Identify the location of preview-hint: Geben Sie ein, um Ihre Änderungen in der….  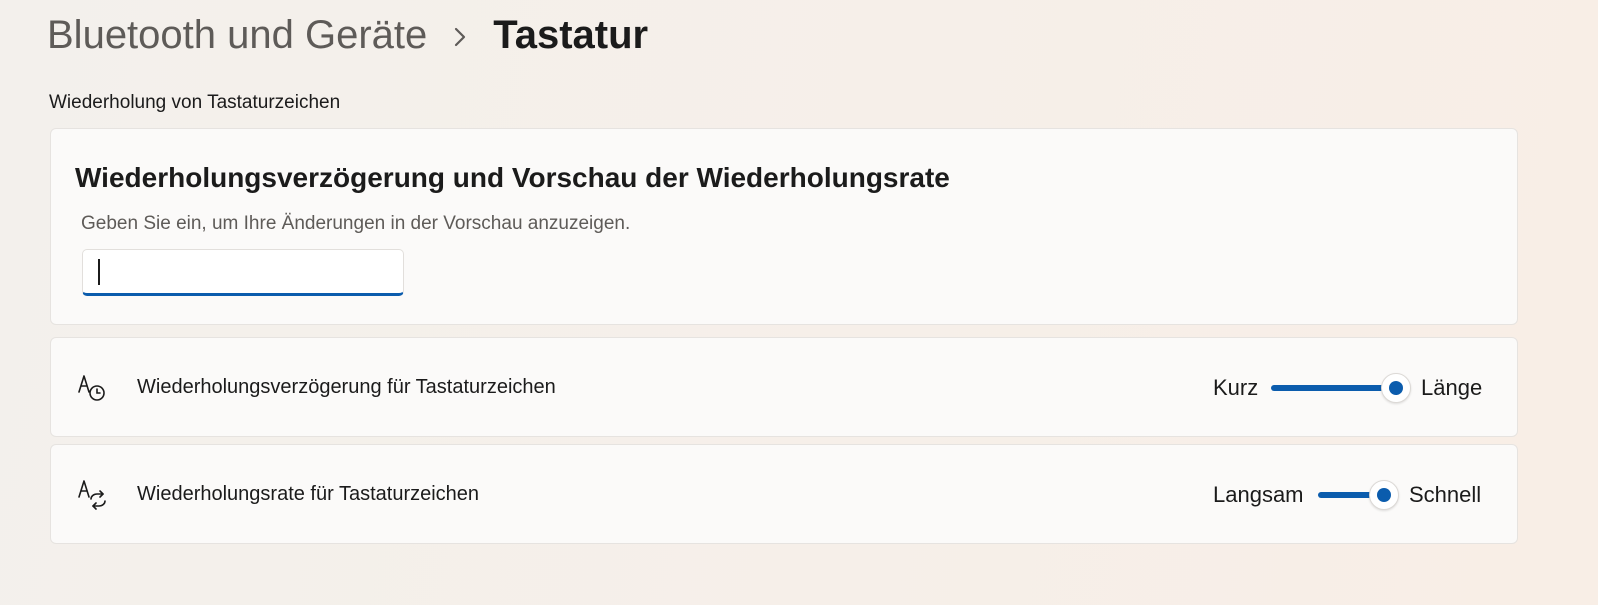
(356, 223).